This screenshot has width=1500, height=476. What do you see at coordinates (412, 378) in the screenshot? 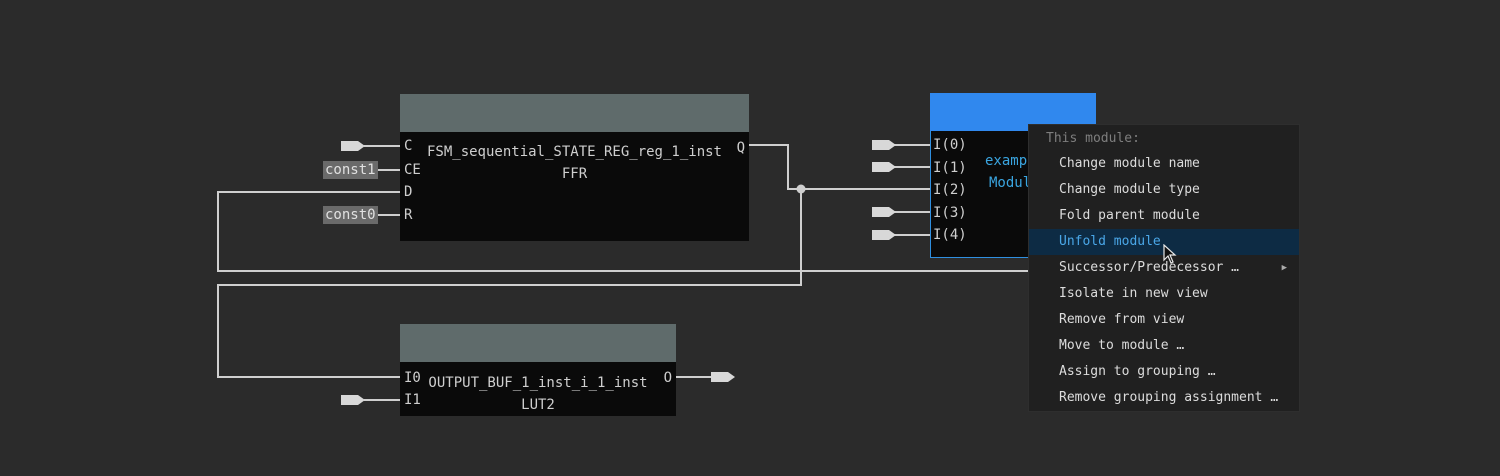
I see `pin-i0: I0` at bounding box center [412, 378].